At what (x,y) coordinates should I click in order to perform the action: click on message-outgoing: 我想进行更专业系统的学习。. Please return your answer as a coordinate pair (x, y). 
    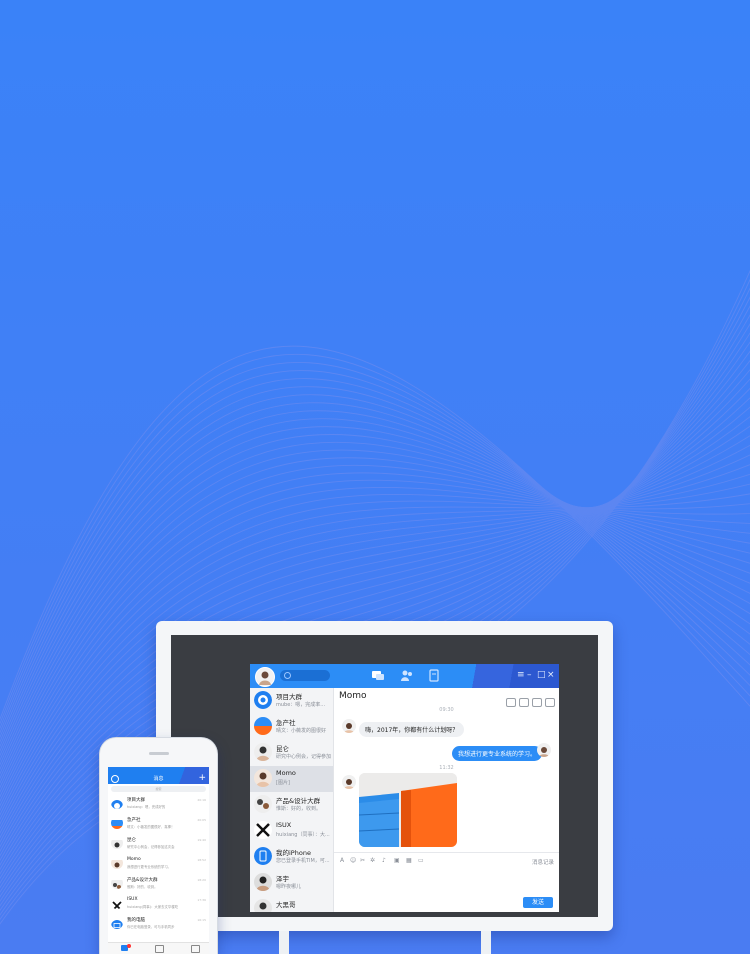
    Looking at the image, I should click on (497, 753).